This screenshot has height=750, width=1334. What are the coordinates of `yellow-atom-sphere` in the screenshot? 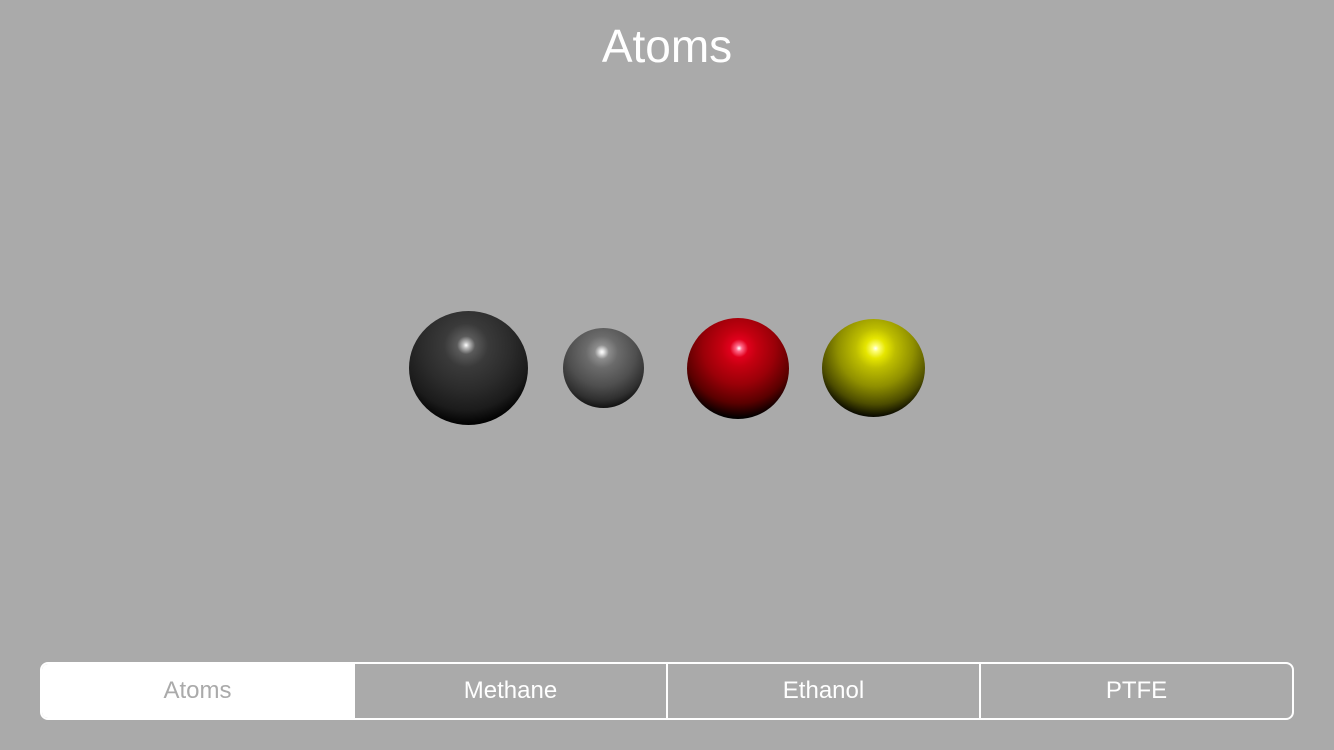 It's located at (873, 368).